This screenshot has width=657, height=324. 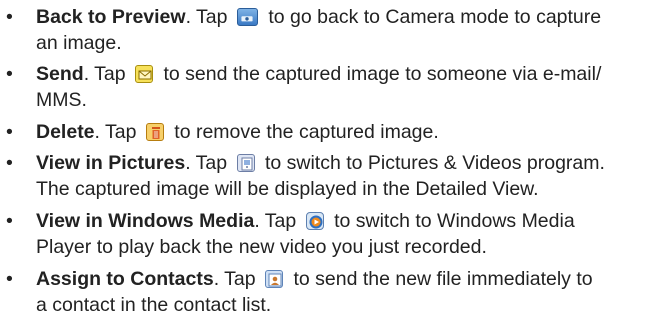 What do you see at coordinates (314, 221) in the screenshot?
I see `windows-media-icon` at bounding box center [314, 221].